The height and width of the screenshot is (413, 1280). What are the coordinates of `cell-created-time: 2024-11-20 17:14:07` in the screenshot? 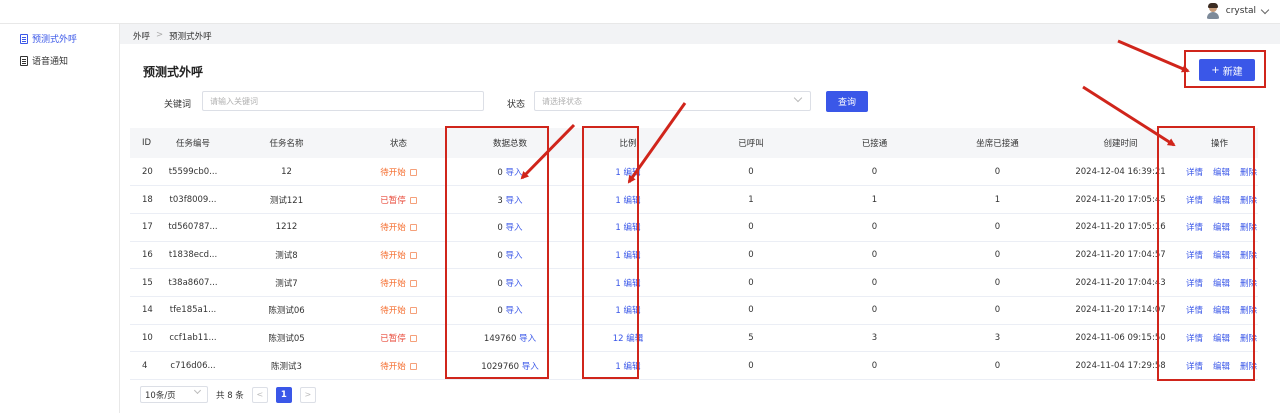 It's located at (1120, 310).